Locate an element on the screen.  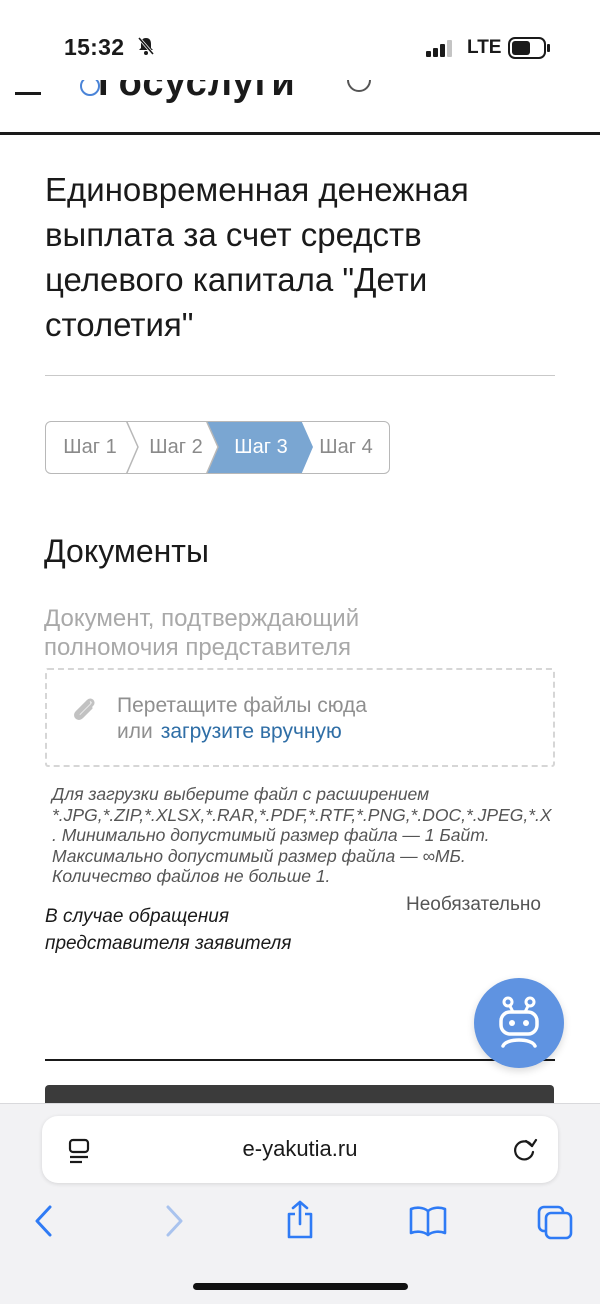
network-type: LTE is located at coordinates (484, 47).